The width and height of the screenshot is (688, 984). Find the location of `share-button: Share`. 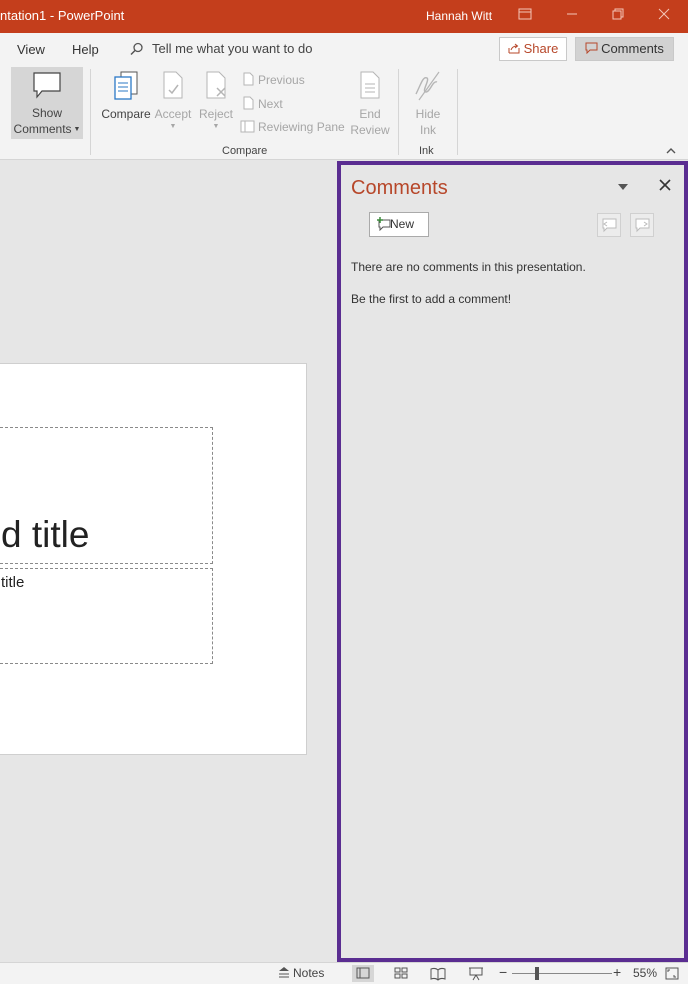

share-button: Share is located at coordinates (533, 49).